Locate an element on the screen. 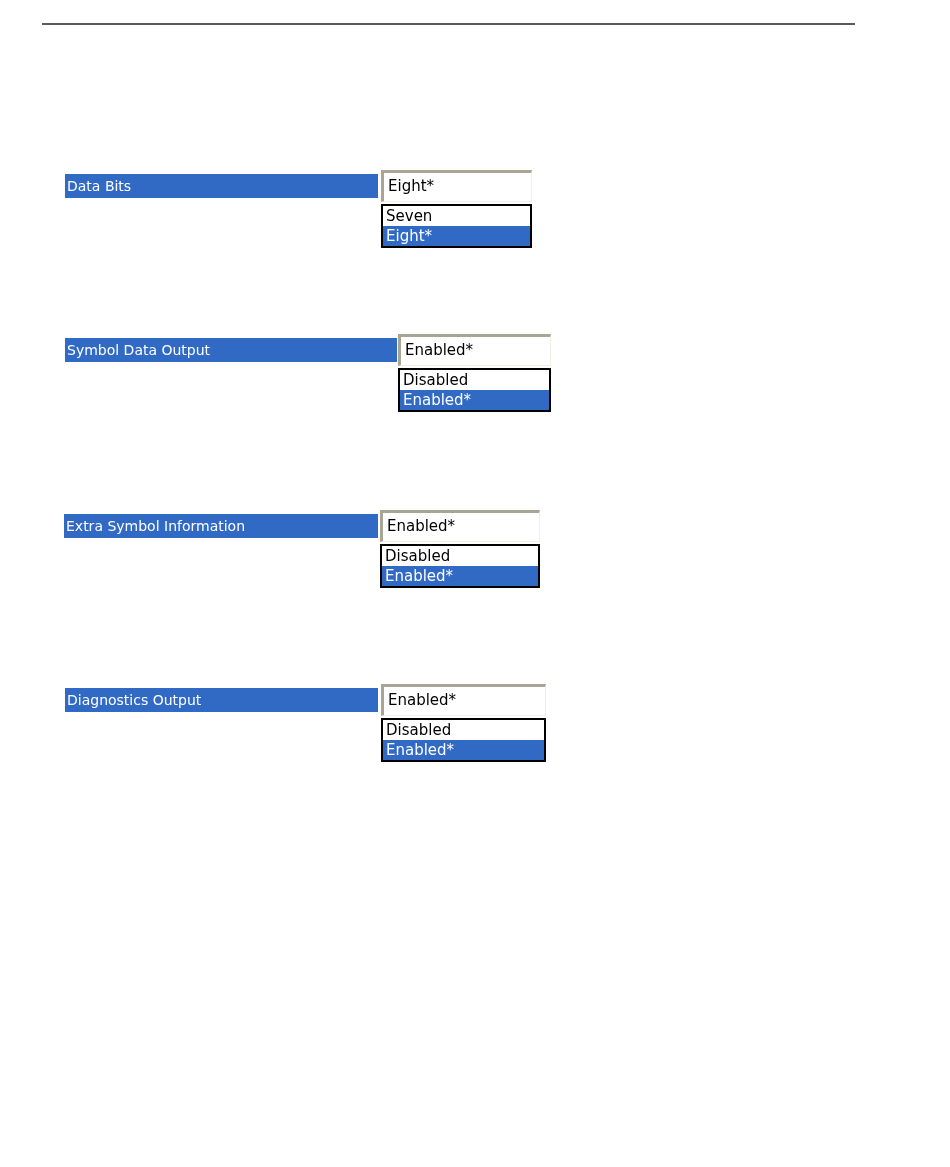  setting-label: Symbol Data Output is located at coordinates (231, 350).